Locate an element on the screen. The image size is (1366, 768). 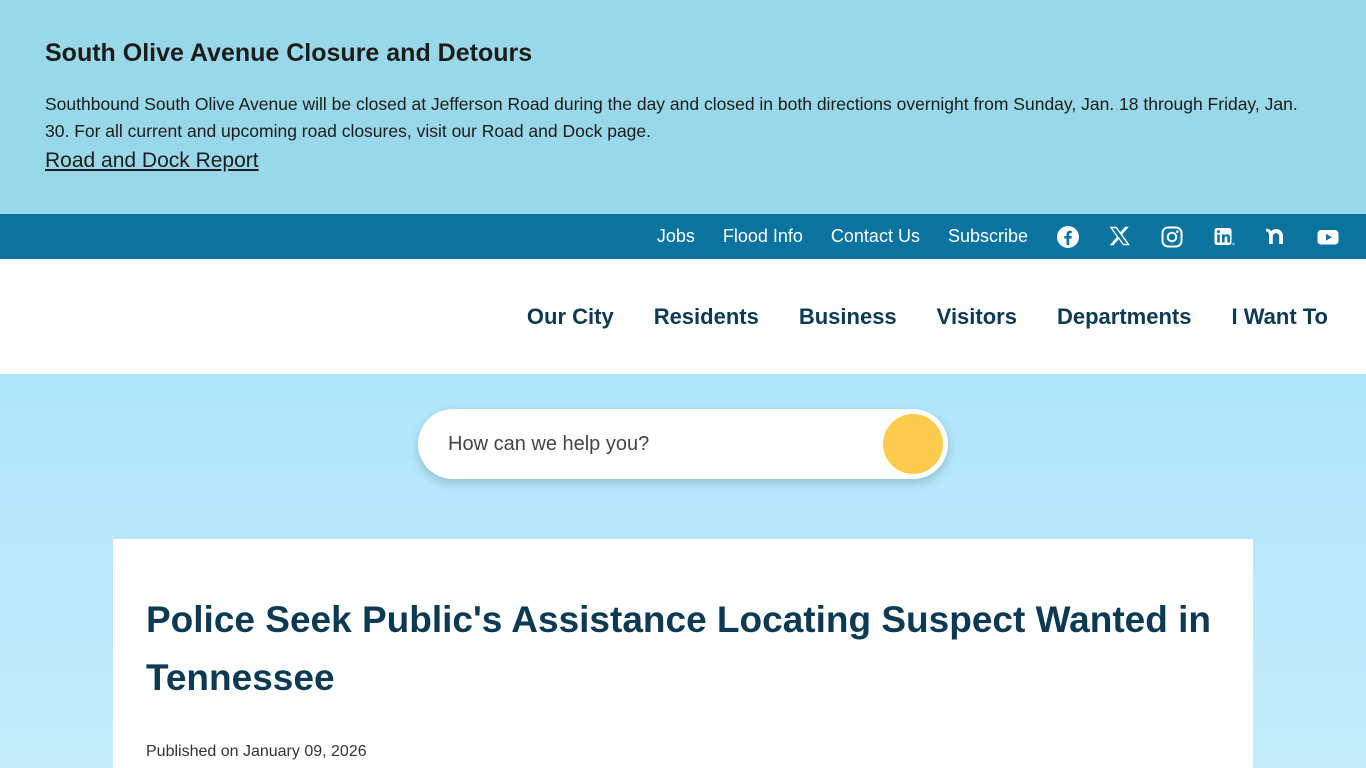
nav-residents: Residents is located at coordinates (706, 317).